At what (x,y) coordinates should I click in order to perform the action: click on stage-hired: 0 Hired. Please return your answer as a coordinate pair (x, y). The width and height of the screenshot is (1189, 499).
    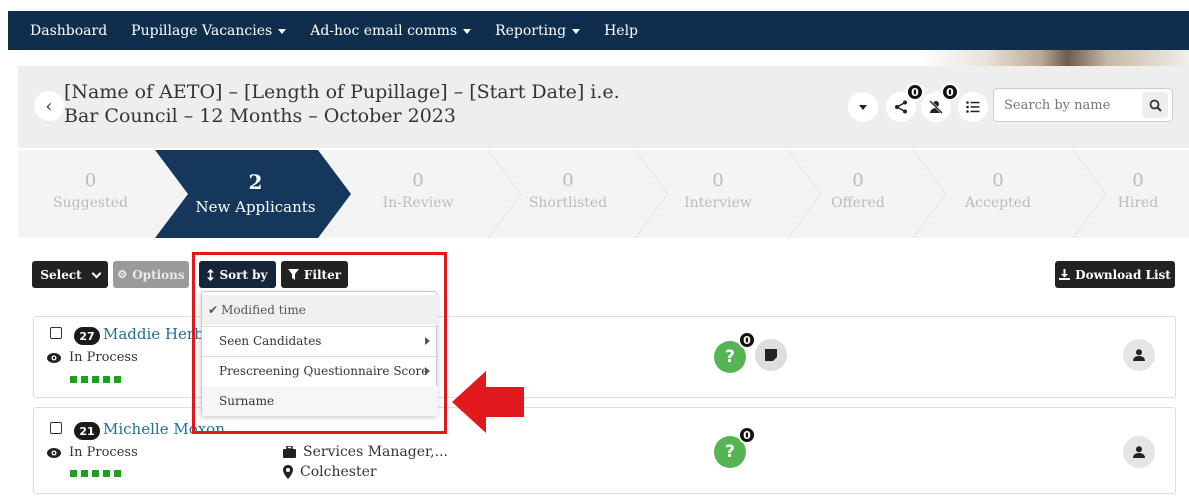
    Looking at the image, I should click on (1138, 194).